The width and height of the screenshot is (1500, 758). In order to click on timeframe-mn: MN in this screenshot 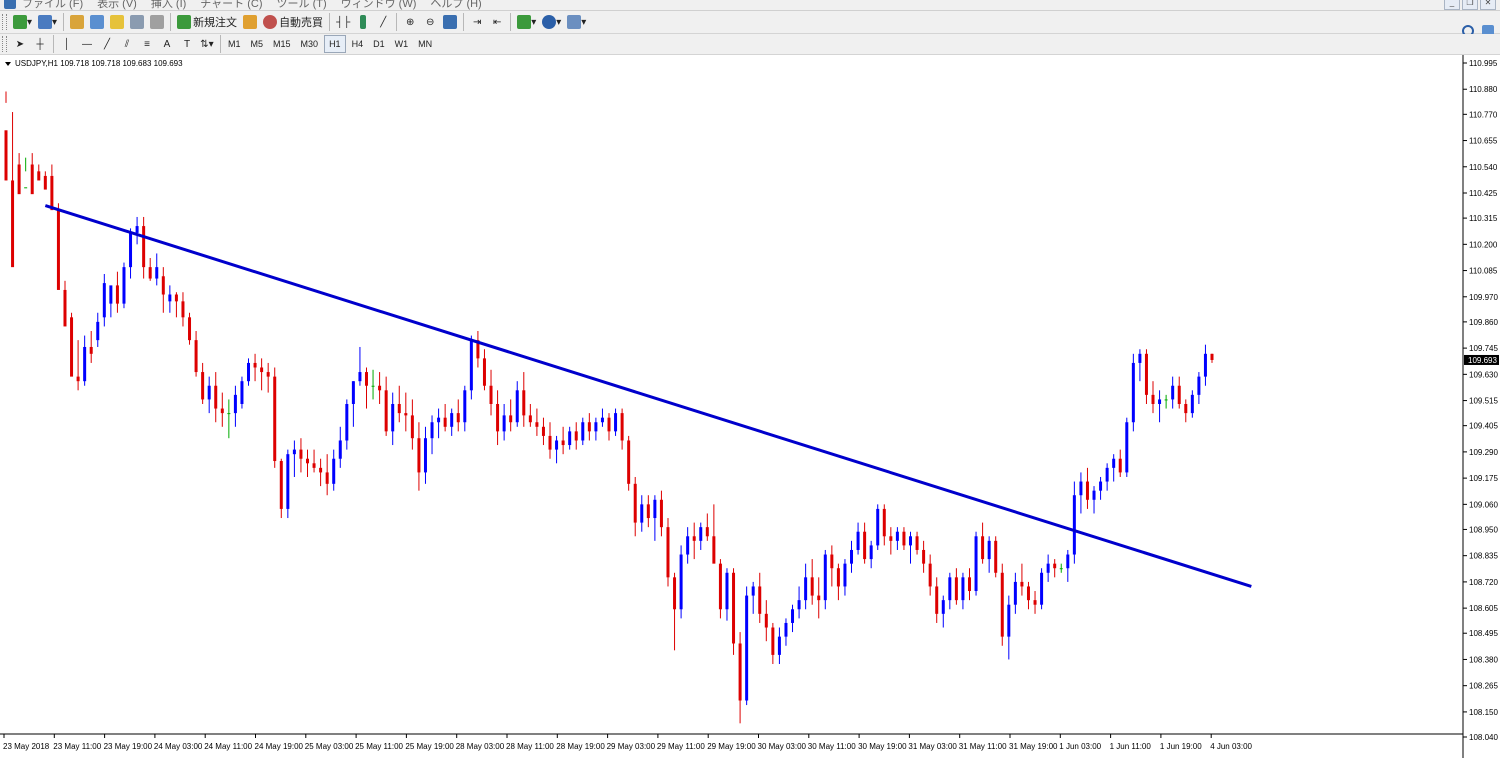, I will do `click(425, 44)`.